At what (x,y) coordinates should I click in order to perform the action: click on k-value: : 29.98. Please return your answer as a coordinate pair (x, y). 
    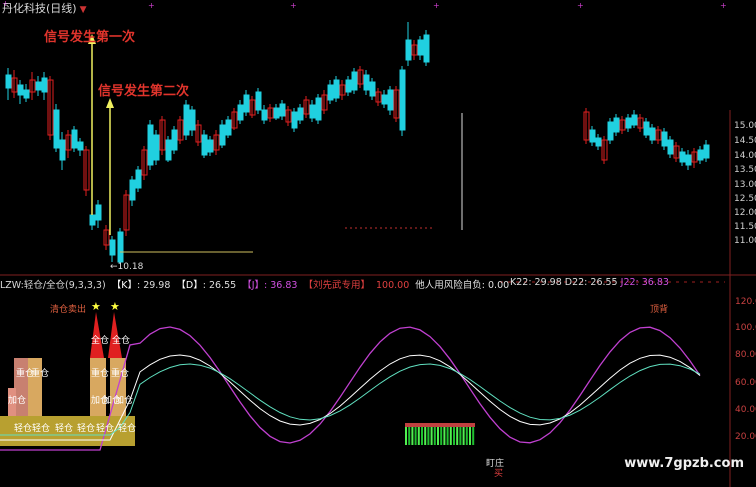
    Looking at the image, I should click on (153, 285).